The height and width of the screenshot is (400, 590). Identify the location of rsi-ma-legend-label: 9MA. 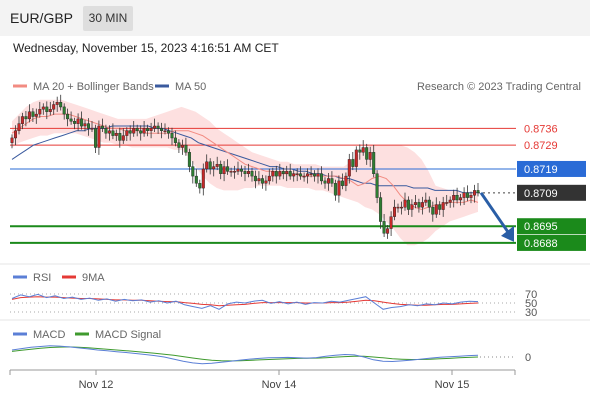
(93, 278).